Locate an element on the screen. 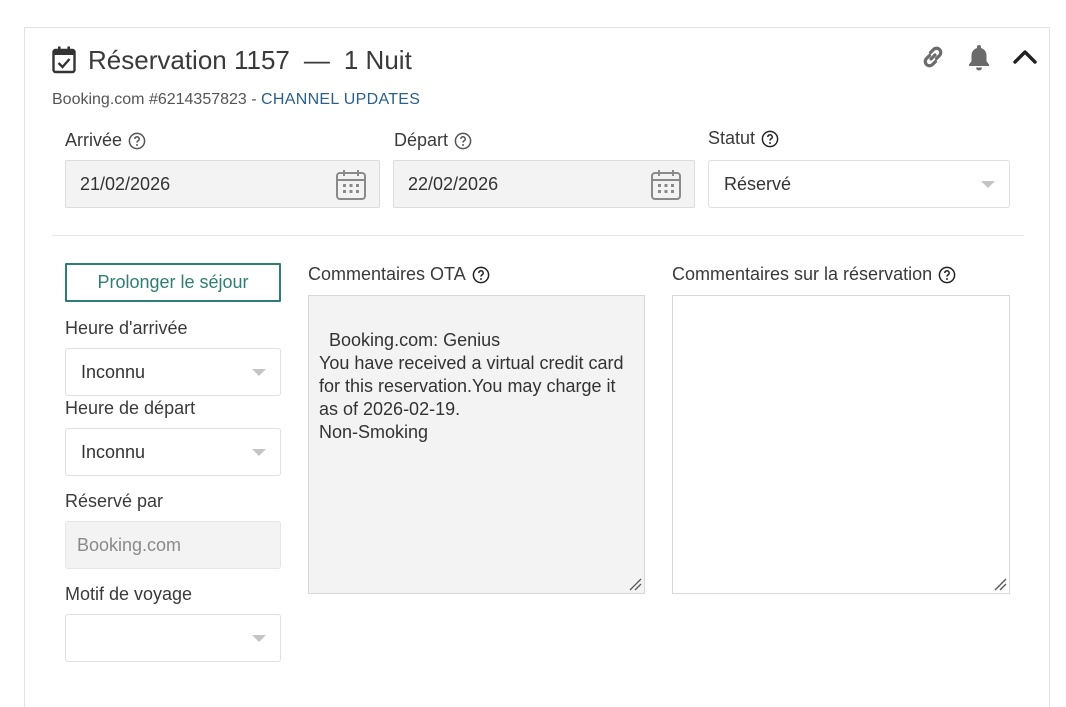 The image size is (1066, 707). chevron-up-icon is located at coordinates (1025, 57).